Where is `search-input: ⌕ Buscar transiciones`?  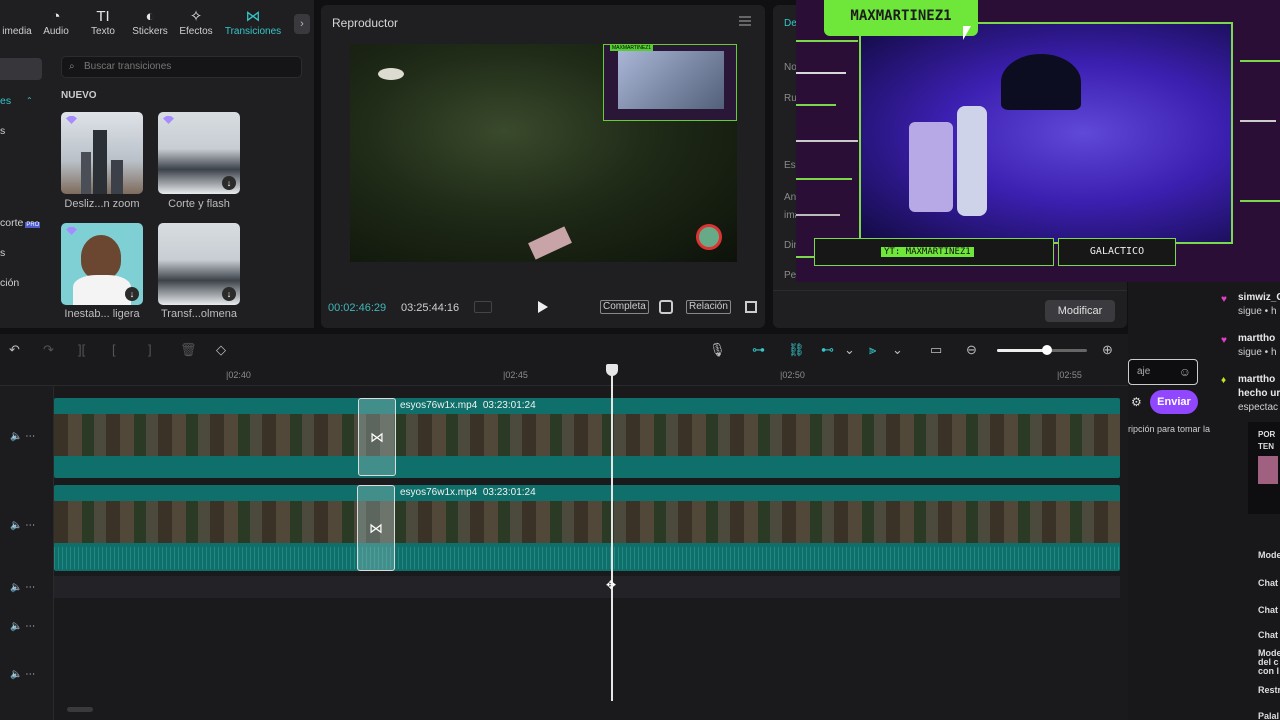
search-input: ⌕ Buscar transiciones is located at coordinates (181, 67).